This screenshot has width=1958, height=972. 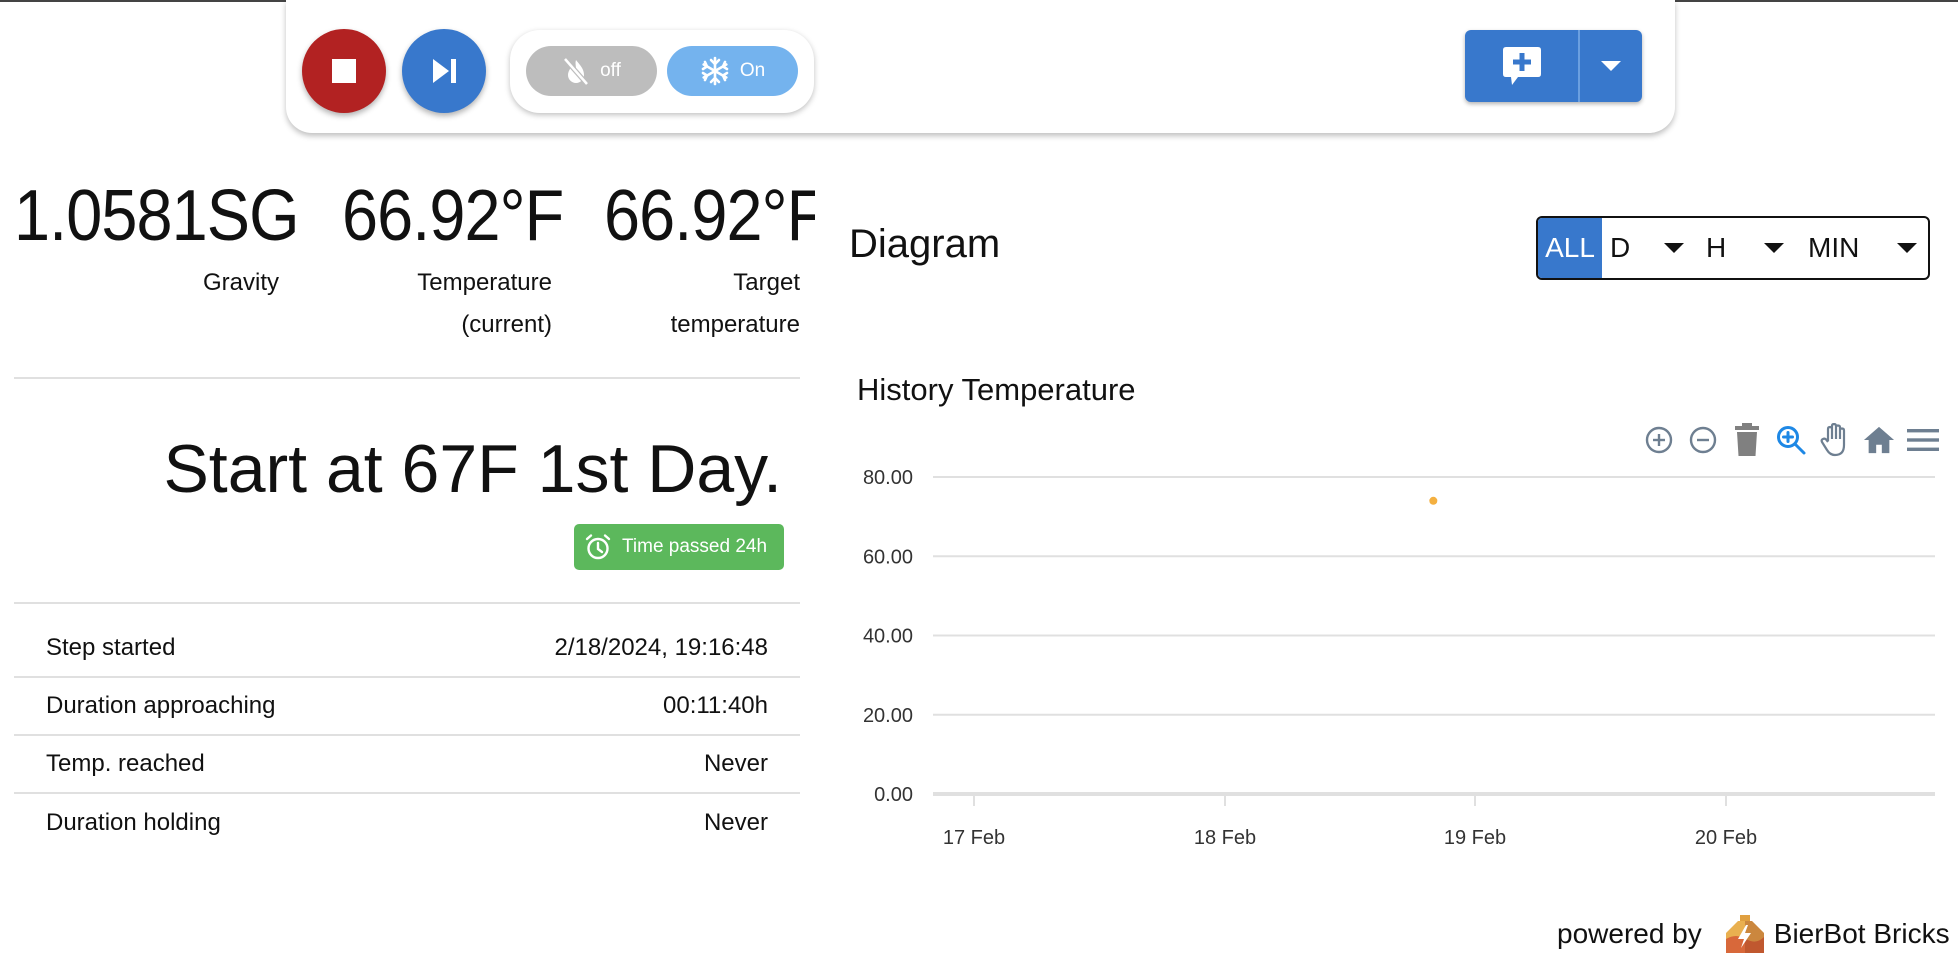 What do you see at coordinates (125, 763) in the screenshot?
I see `row-label: Temp. reached` at bounding box center [125, 763].